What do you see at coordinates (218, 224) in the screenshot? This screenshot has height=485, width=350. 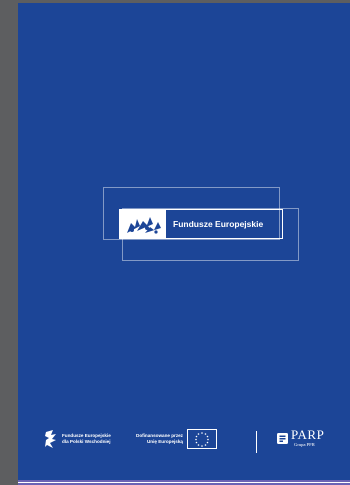 I see `logo-title: Fundusze Europejskie` at bounding box center [218, 224].